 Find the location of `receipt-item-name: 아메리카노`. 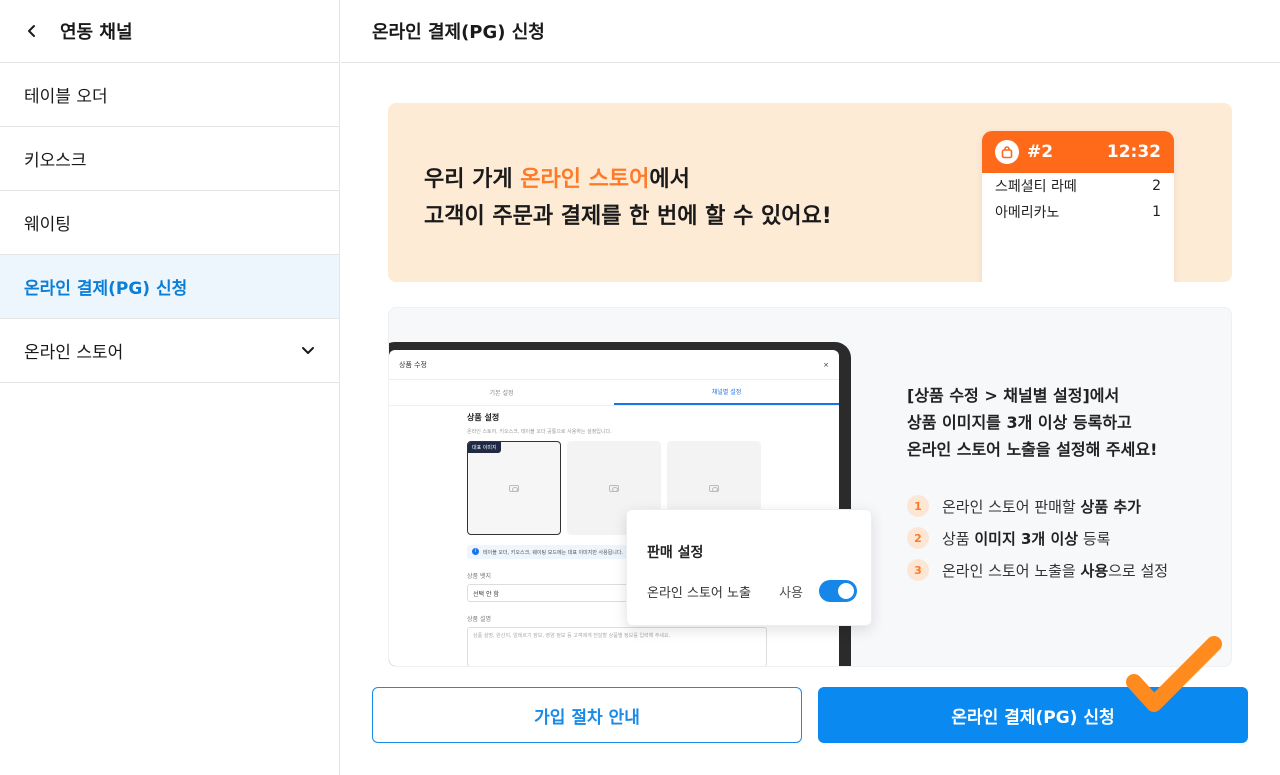

receipt-item-name: 아메리카노 is located at coordinates (1027, 213).